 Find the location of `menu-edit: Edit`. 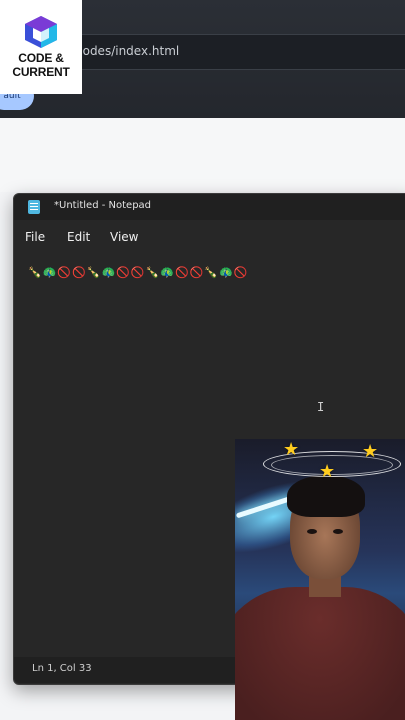

menu-edit: Edit is located at coordinates (78, 237).